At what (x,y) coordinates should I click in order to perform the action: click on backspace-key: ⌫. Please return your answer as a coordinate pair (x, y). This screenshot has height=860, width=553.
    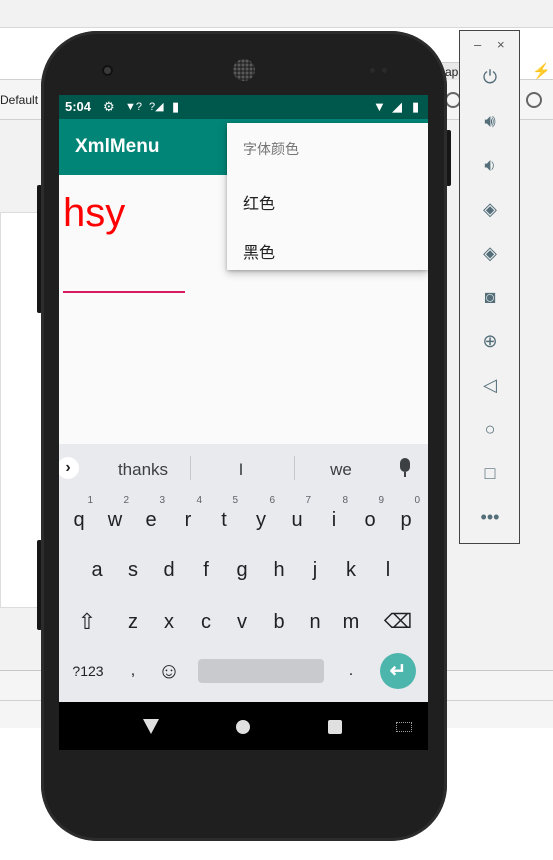
    Looking at the image, I should click on (398, 622).